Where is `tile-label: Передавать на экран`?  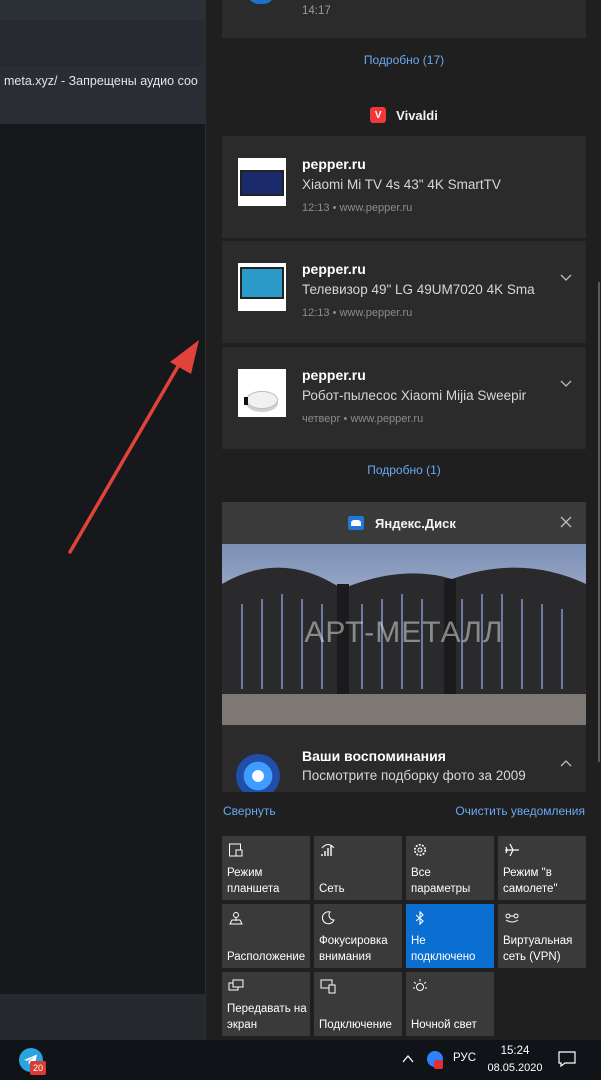 tile-label: Передавать на экран is located at coordinates (267, 1017).